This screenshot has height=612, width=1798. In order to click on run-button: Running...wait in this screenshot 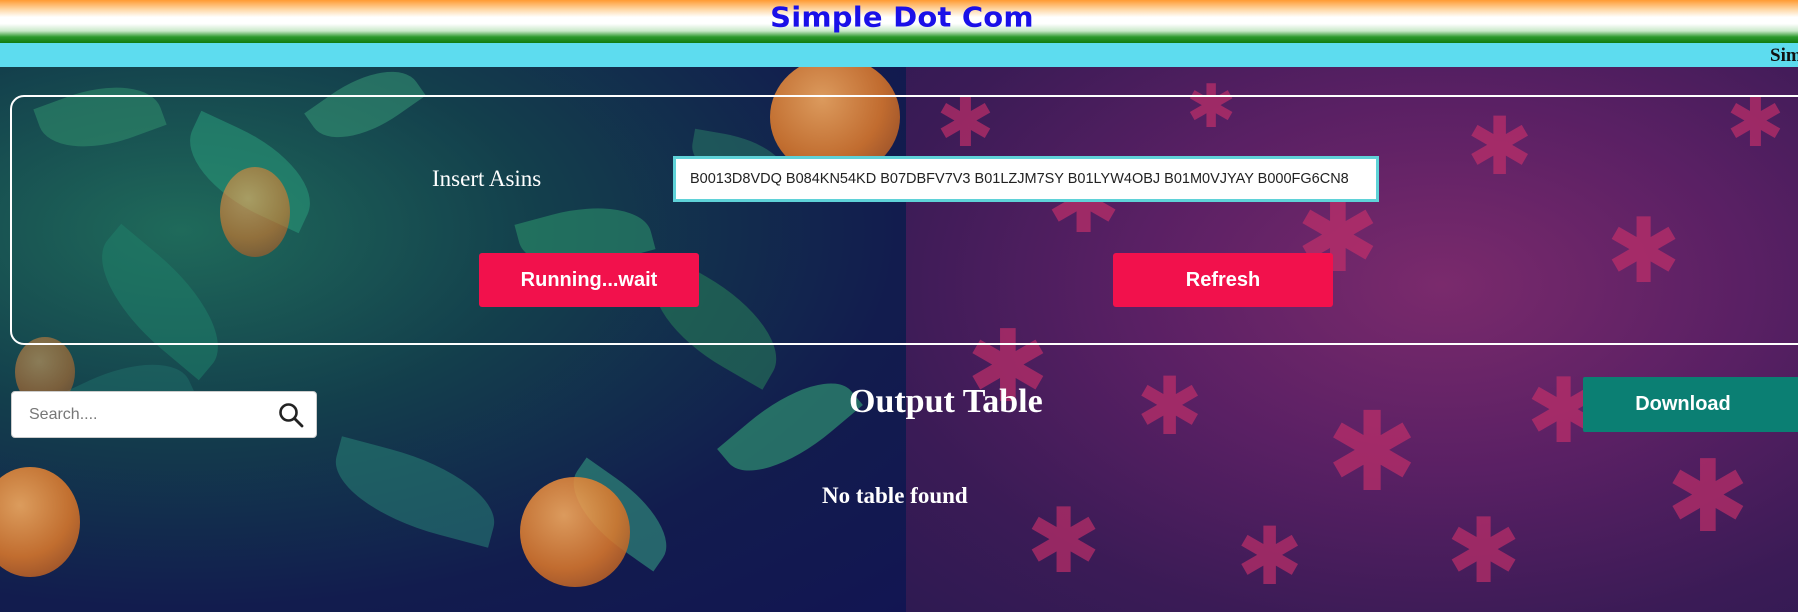, I will do `click(589, 280)`.